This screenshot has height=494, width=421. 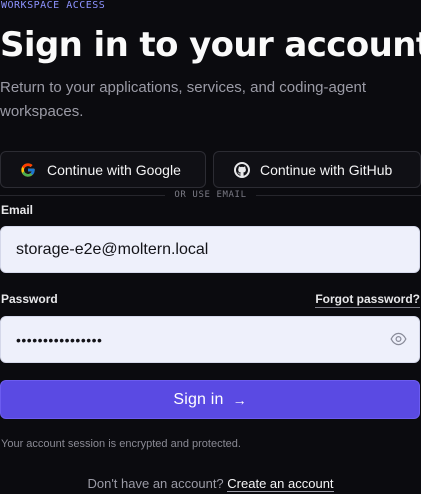 I want to click on password-field, so click(x=210, y=339).